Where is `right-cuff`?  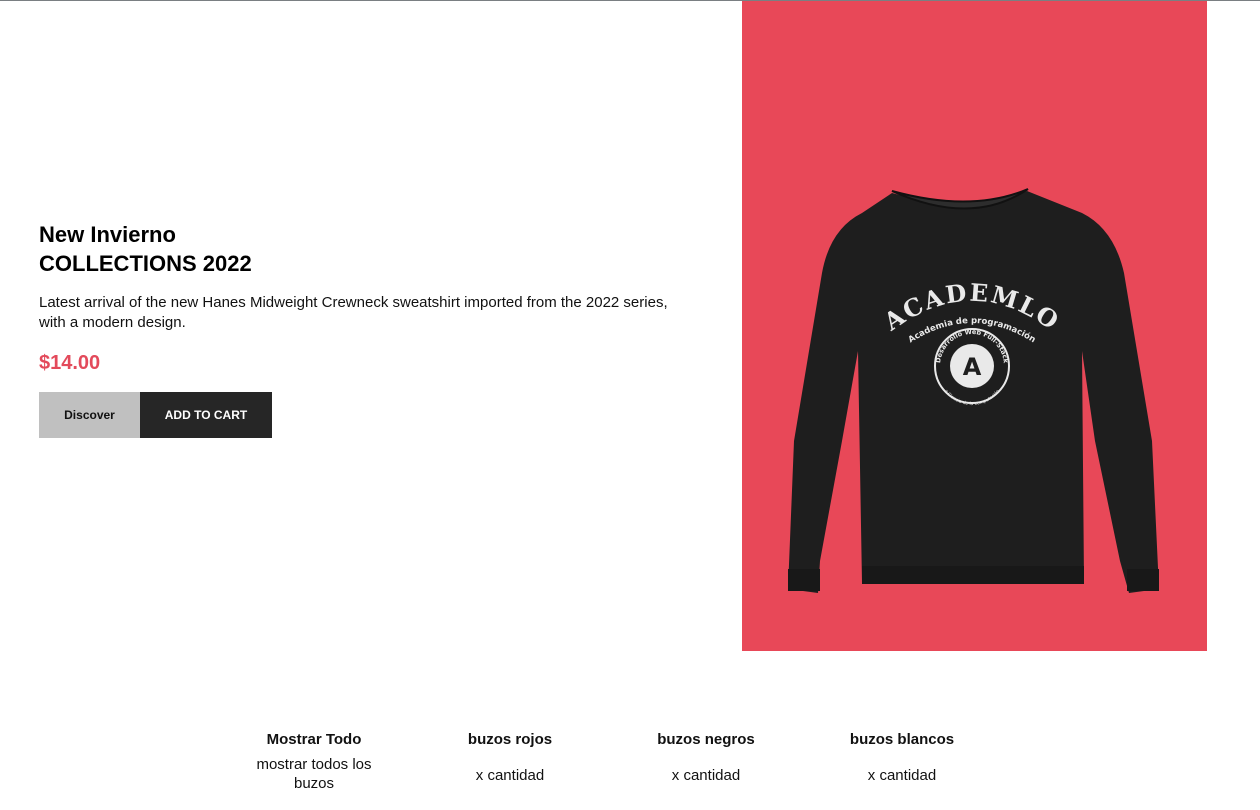 right-cuff is located at coordinates (1143, 580).